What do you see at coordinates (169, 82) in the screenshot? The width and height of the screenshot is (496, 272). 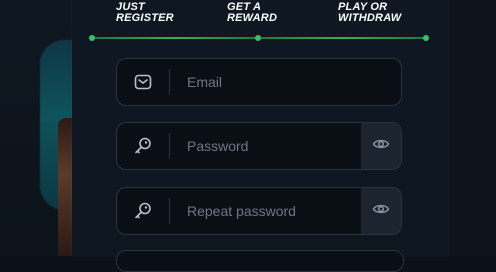 I see `email-separator` at bounding box center [169, 82].